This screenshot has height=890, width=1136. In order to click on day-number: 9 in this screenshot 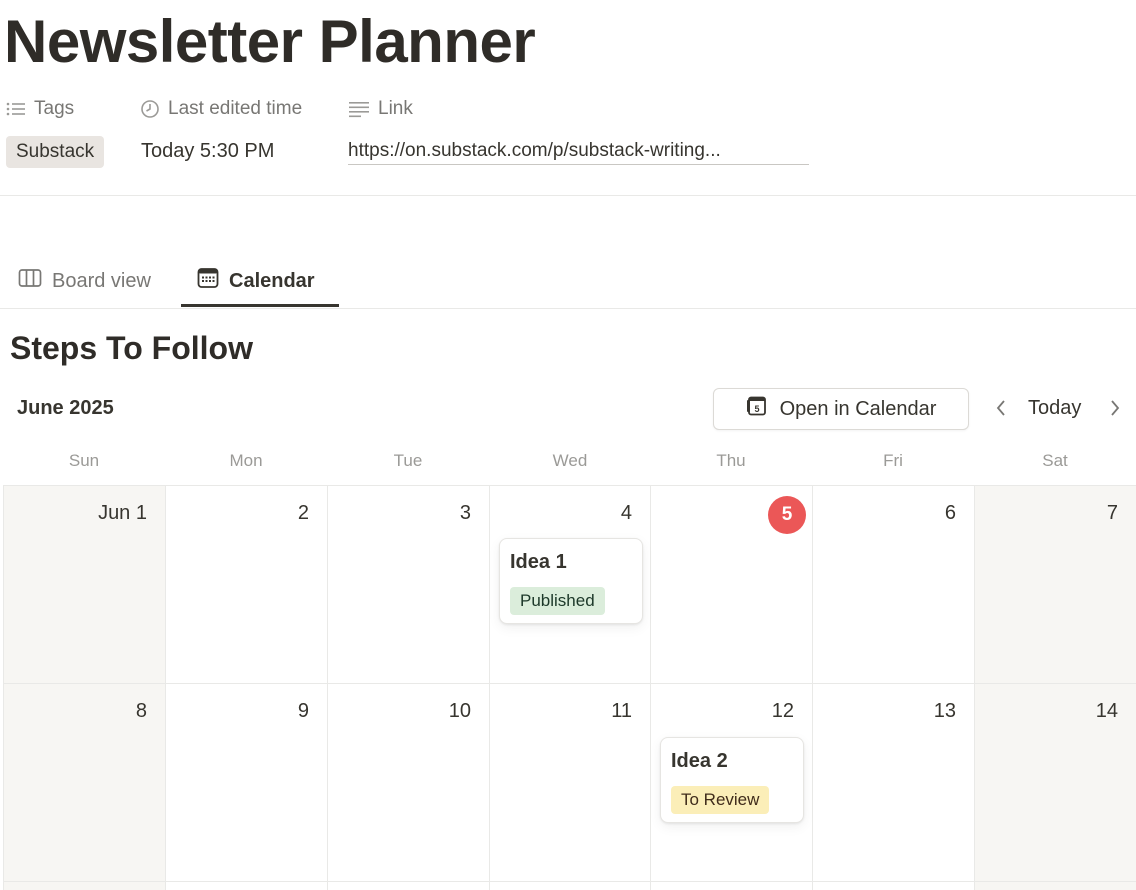, I will do `click(303, 711)`.